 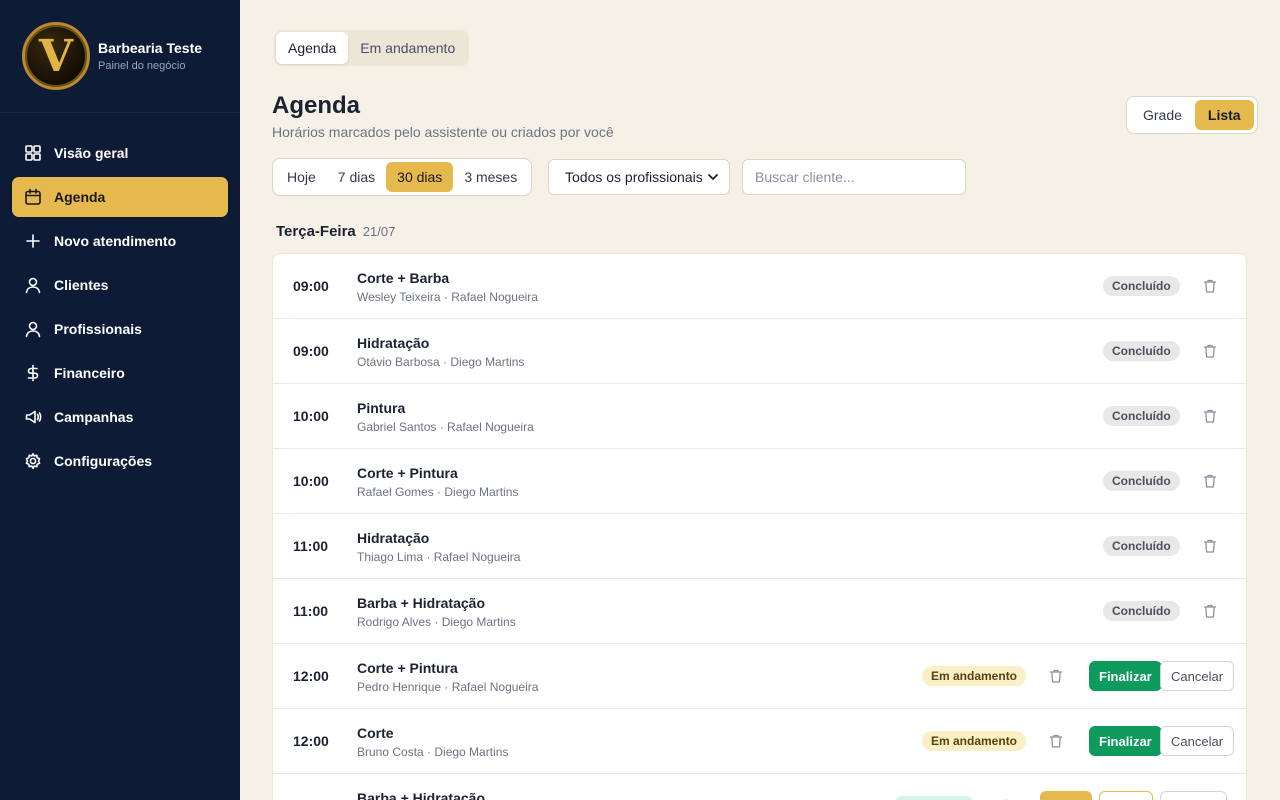 What do you see at coordinates (311, 546) in the screenshot?
I see `appointment-time: 11:00` at bounding box center [311, 546].